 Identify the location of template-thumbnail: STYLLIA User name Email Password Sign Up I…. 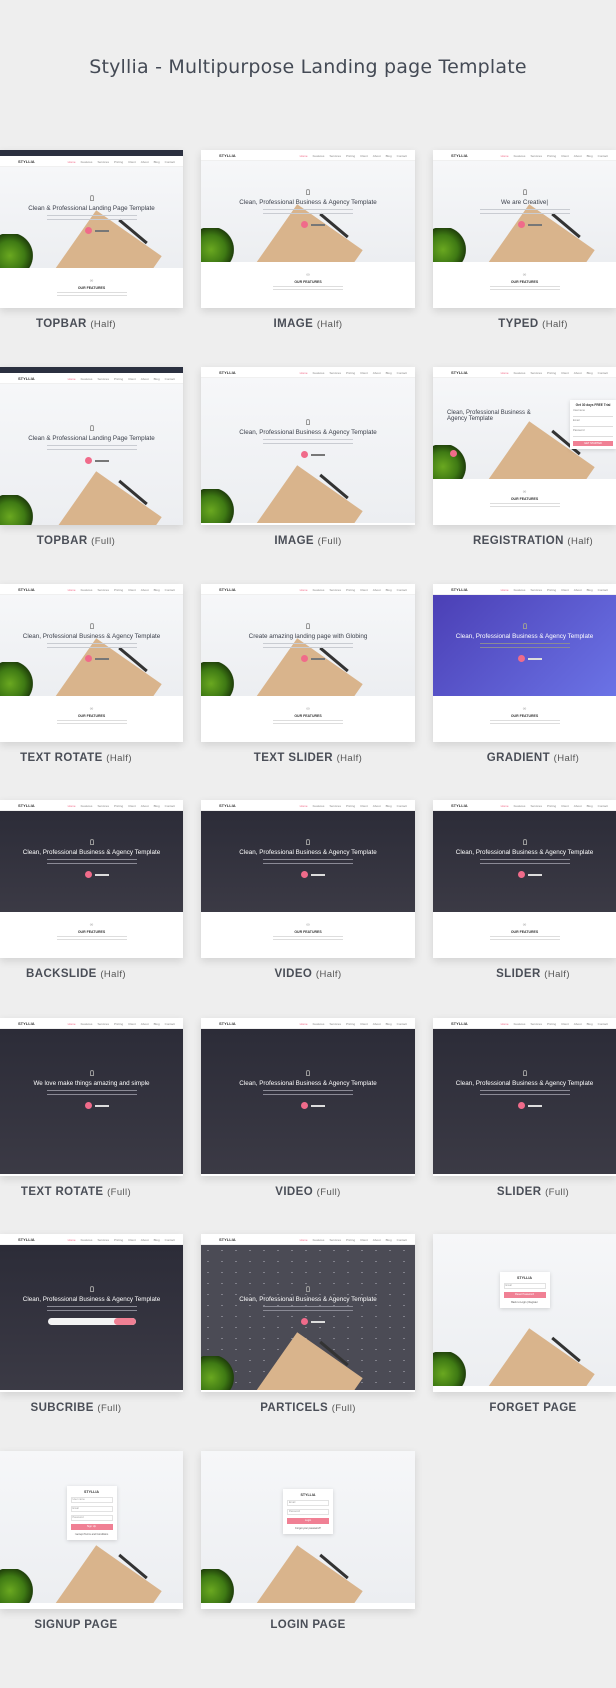
(91, 1530).